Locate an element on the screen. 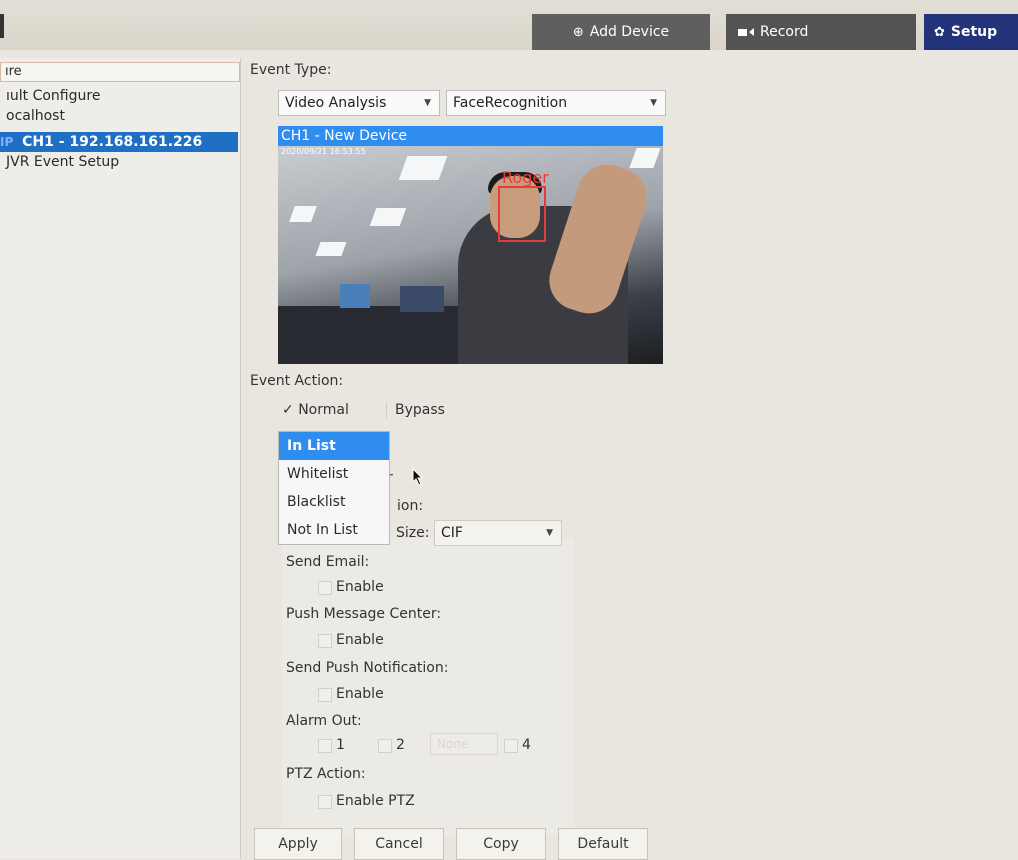  event-action-label: Event Action: is located at coordinates (297, 381).